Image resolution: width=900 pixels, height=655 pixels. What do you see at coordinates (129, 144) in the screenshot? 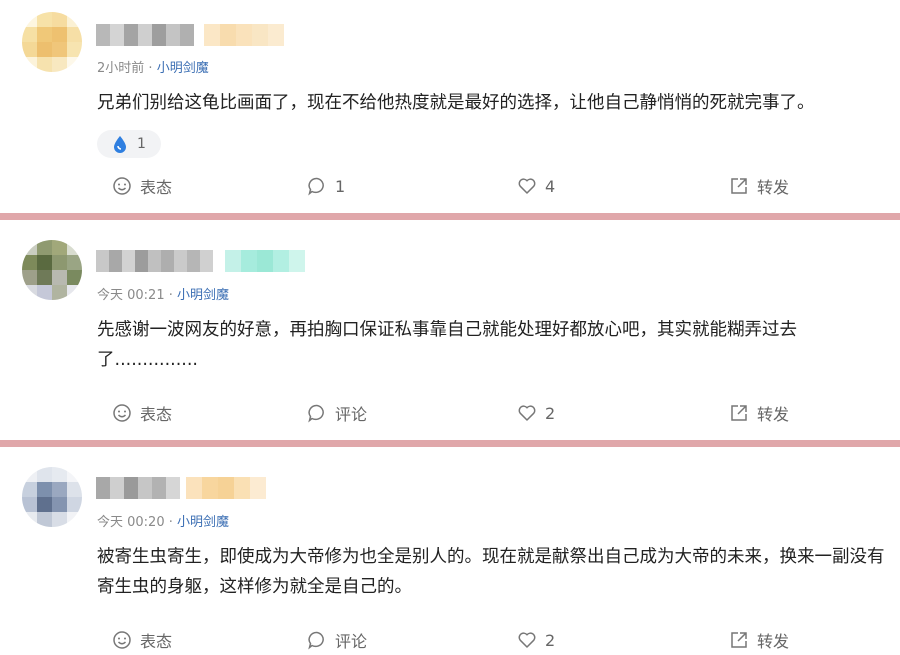
I see `reaction-pill: 1` at bounding box center [129, 144].